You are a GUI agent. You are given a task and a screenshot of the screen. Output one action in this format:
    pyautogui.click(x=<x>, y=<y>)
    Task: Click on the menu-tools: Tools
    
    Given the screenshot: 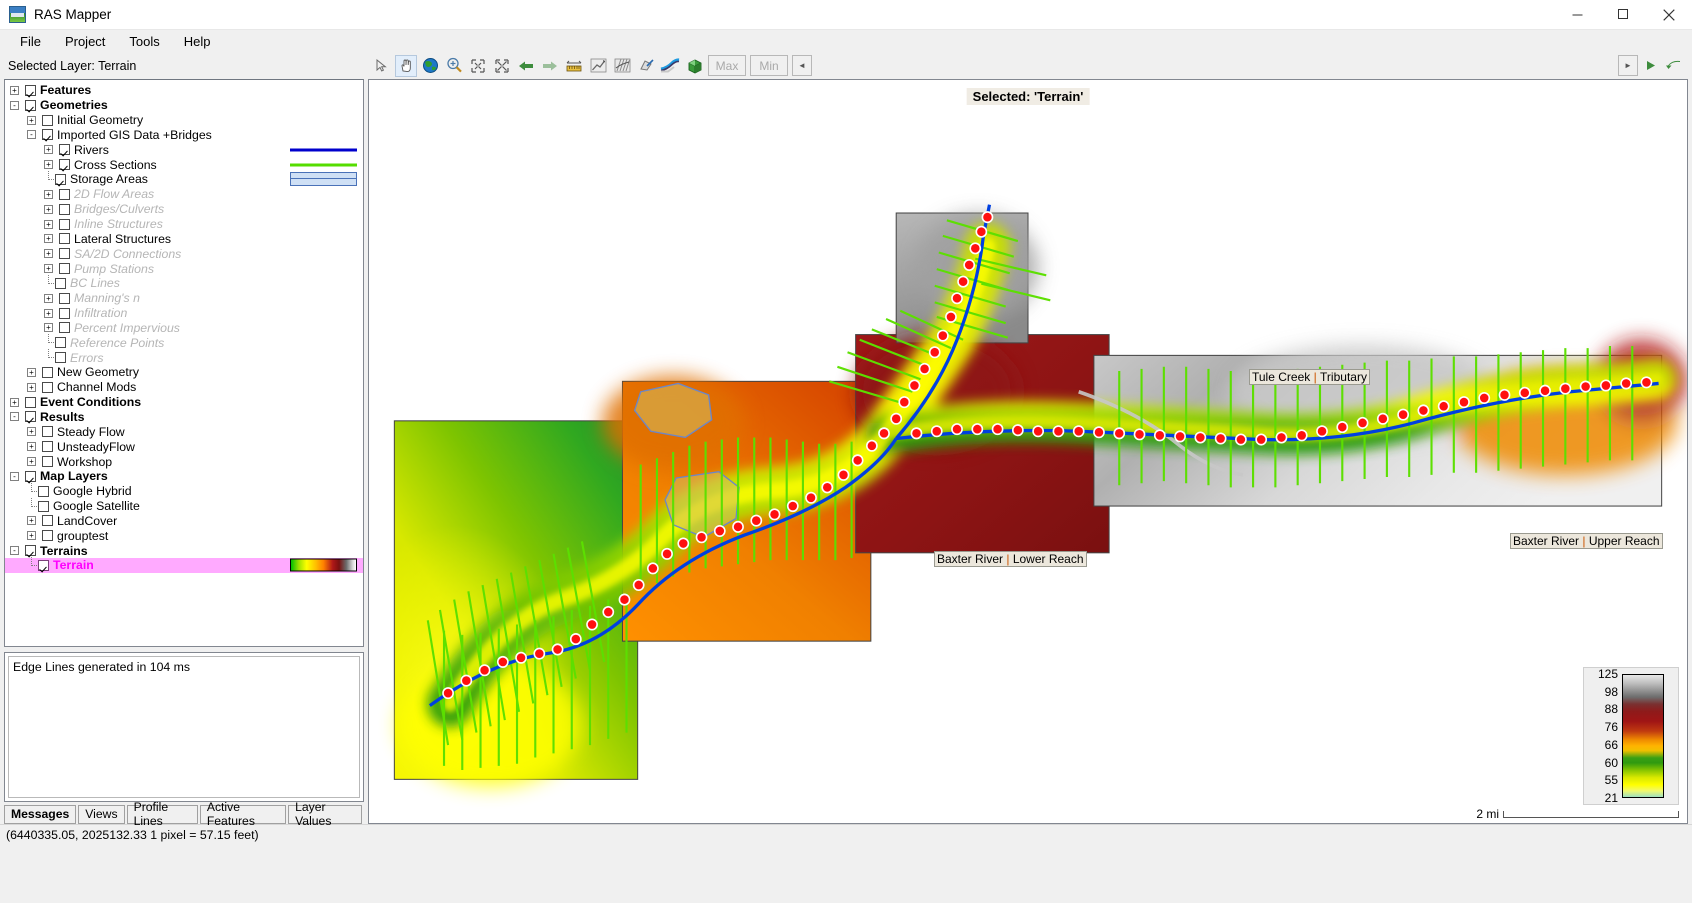 What is the action you would take?
    pyautogui.click(x=144, y=41)
    